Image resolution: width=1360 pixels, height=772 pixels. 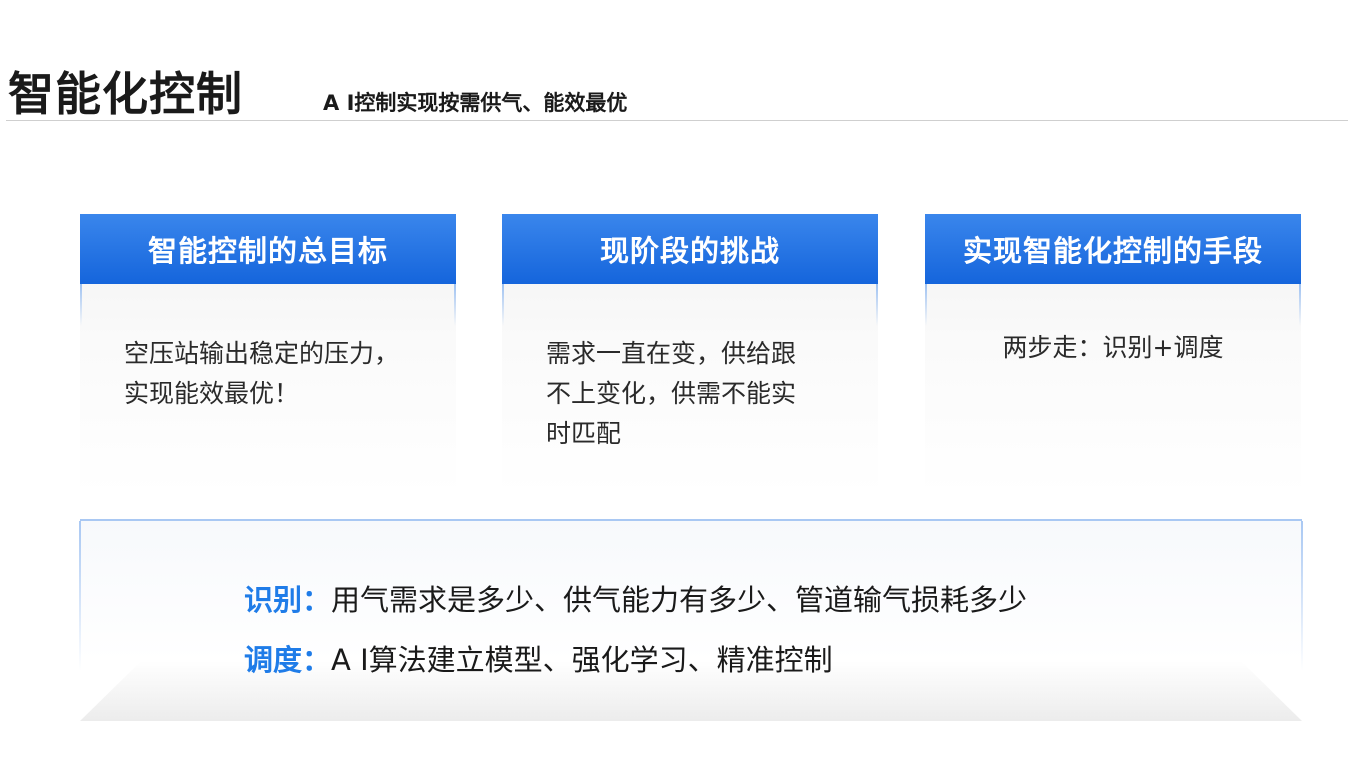 What do you see at coordinates (584, 433) in the screenshot?
I see `card-challenge-line-3: 时匹配` at bounding box center [584, 433].